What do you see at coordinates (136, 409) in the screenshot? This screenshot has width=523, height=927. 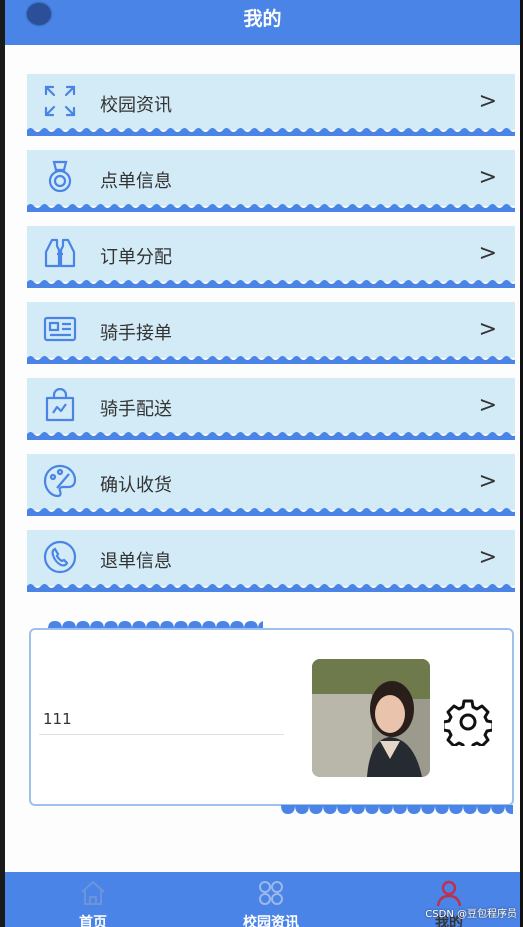 I see `menu-item-label: 骑手配送` at bounding box center [136, 409].